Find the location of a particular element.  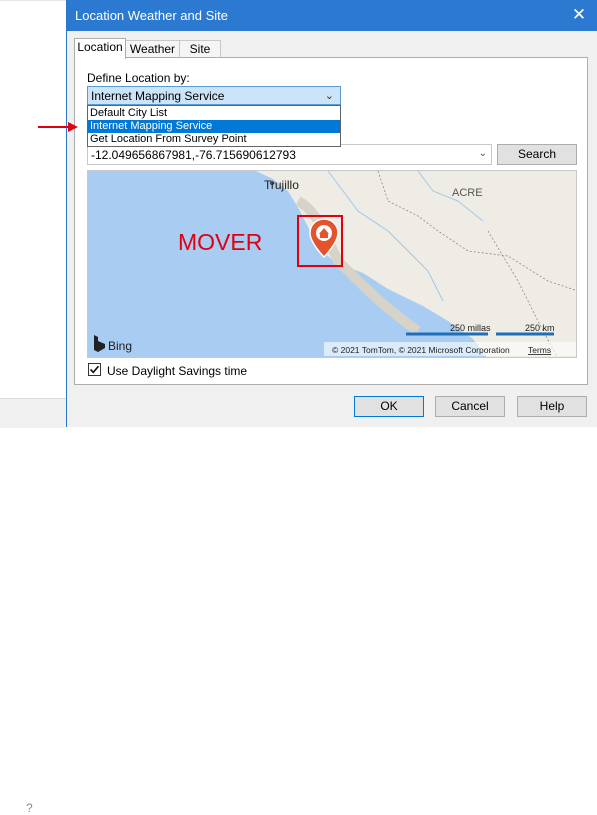

dropdown-option-survey-point: Get Location From Survey Point is located at coordinates (214, 139).